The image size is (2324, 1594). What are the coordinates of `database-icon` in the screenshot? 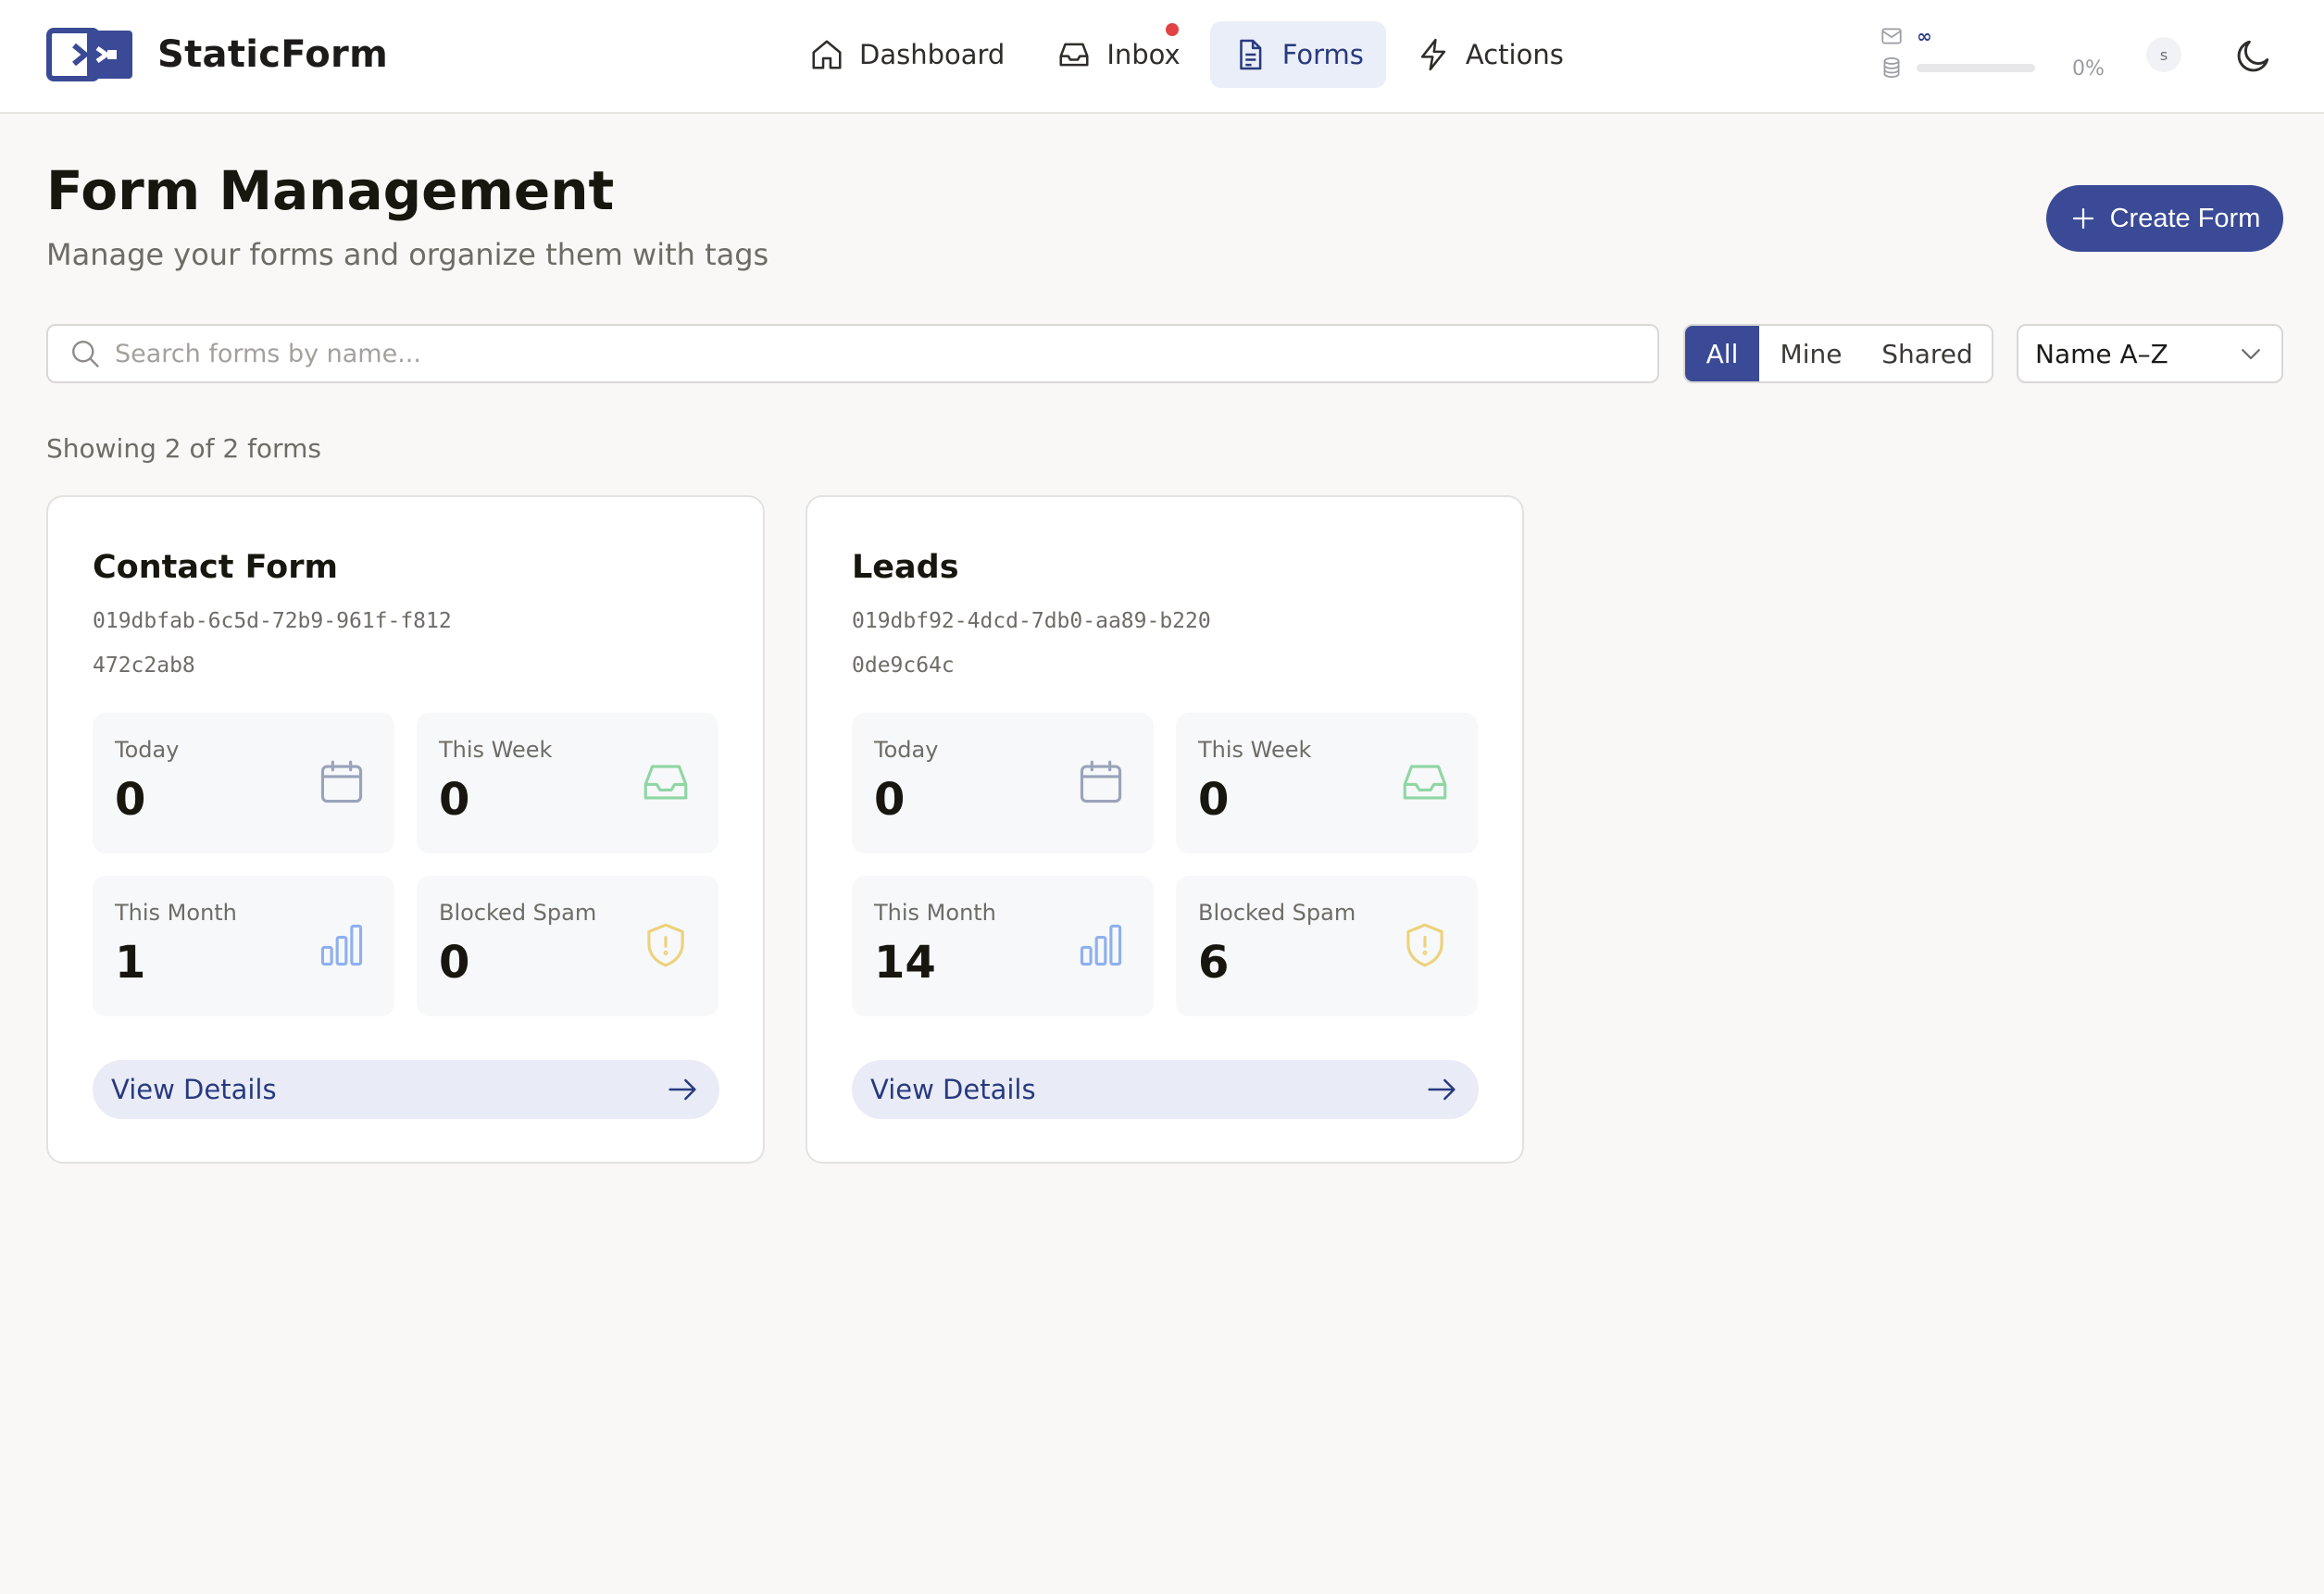 It's located at (1891, 67).